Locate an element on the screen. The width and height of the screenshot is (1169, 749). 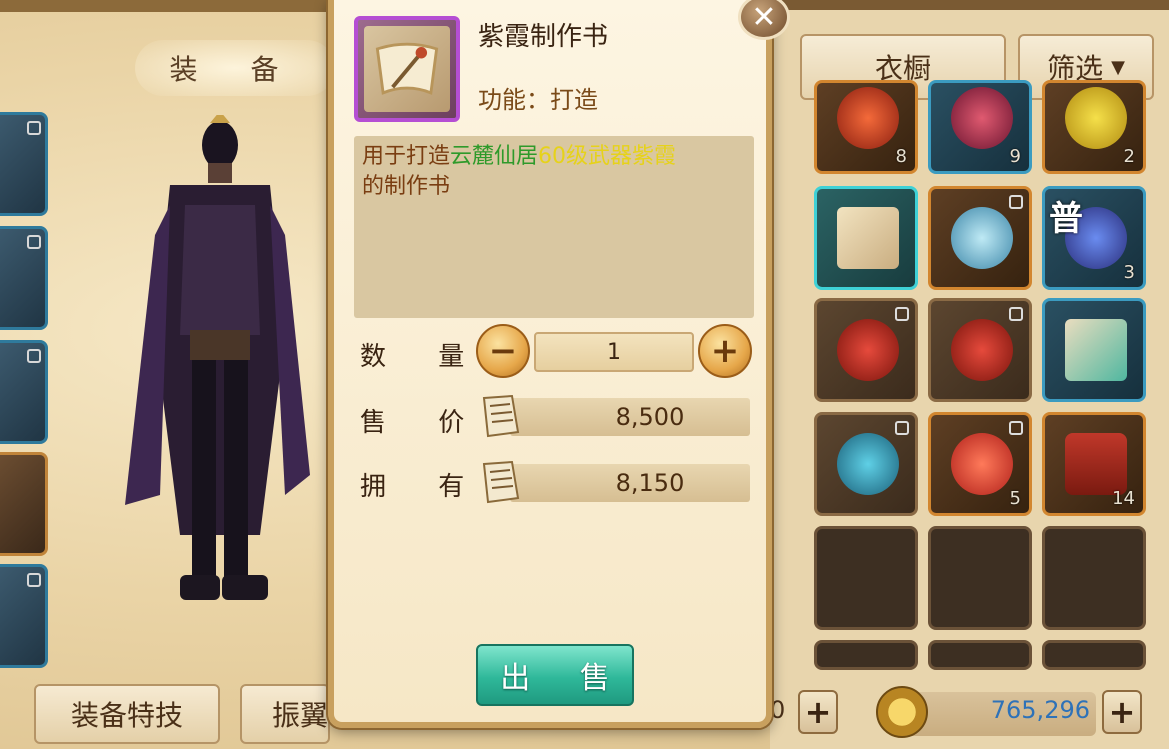
coin-icon is located at coordinates (902, 712).